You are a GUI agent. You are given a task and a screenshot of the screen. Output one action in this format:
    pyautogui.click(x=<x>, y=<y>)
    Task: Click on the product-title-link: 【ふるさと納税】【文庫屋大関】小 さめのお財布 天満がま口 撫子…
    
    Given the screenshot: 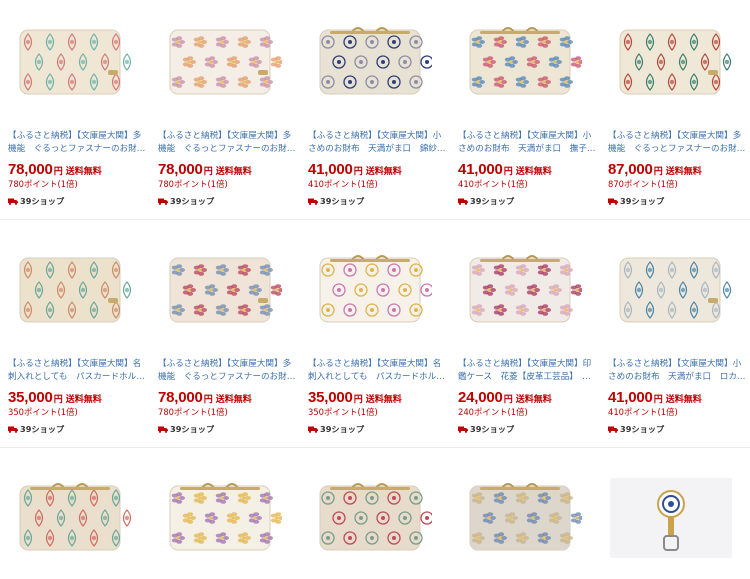 What is the action you would take?
    pyautogui.click(x=528, y=142)
    